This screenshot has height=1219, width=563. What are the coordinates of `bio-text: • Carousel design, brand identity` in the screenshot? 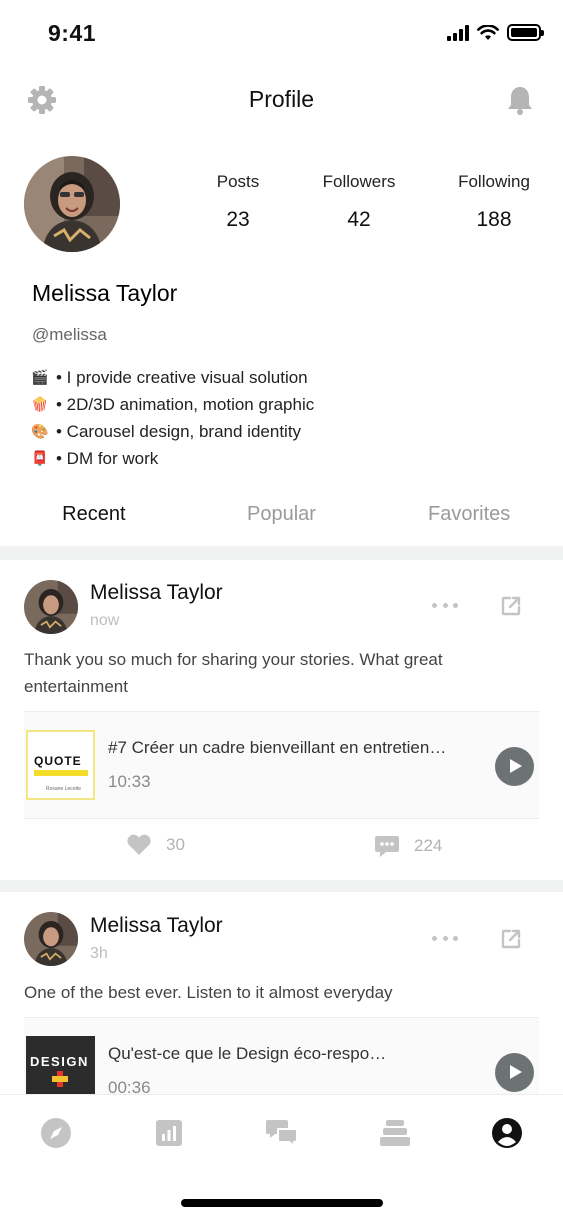 It's located at (179, 431).